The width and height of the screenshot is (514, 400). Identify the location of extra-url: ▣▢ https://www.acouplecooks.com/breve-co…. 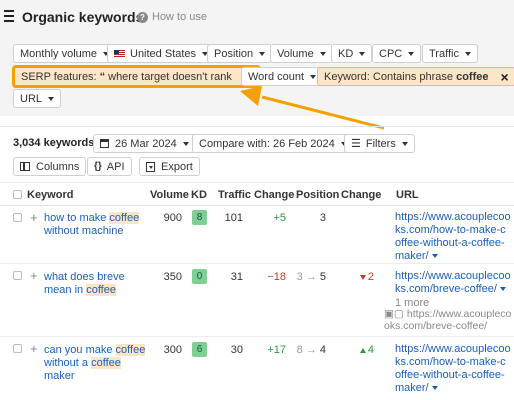
(448, 320).